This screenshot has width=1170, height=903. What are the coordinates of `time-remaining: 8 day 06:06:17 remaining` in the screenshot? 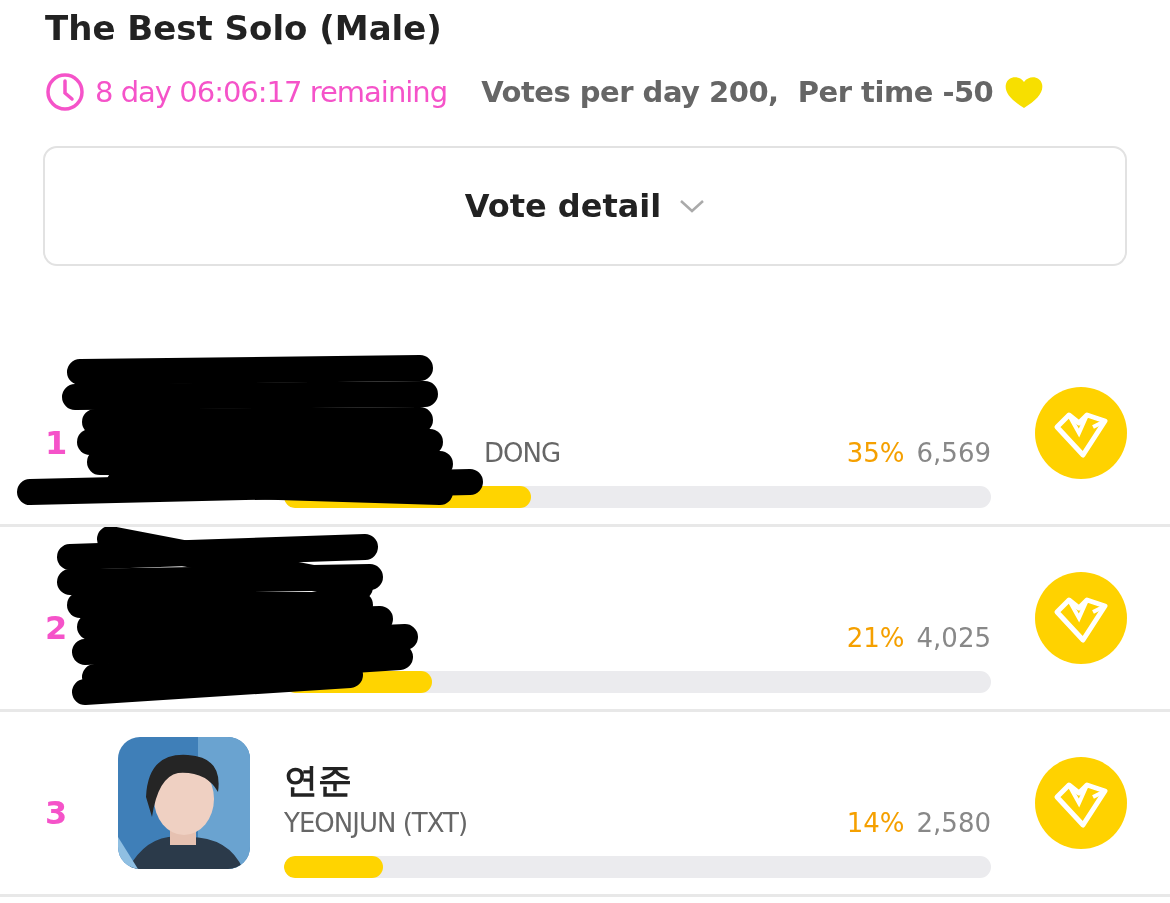 It's located at (271, 92).